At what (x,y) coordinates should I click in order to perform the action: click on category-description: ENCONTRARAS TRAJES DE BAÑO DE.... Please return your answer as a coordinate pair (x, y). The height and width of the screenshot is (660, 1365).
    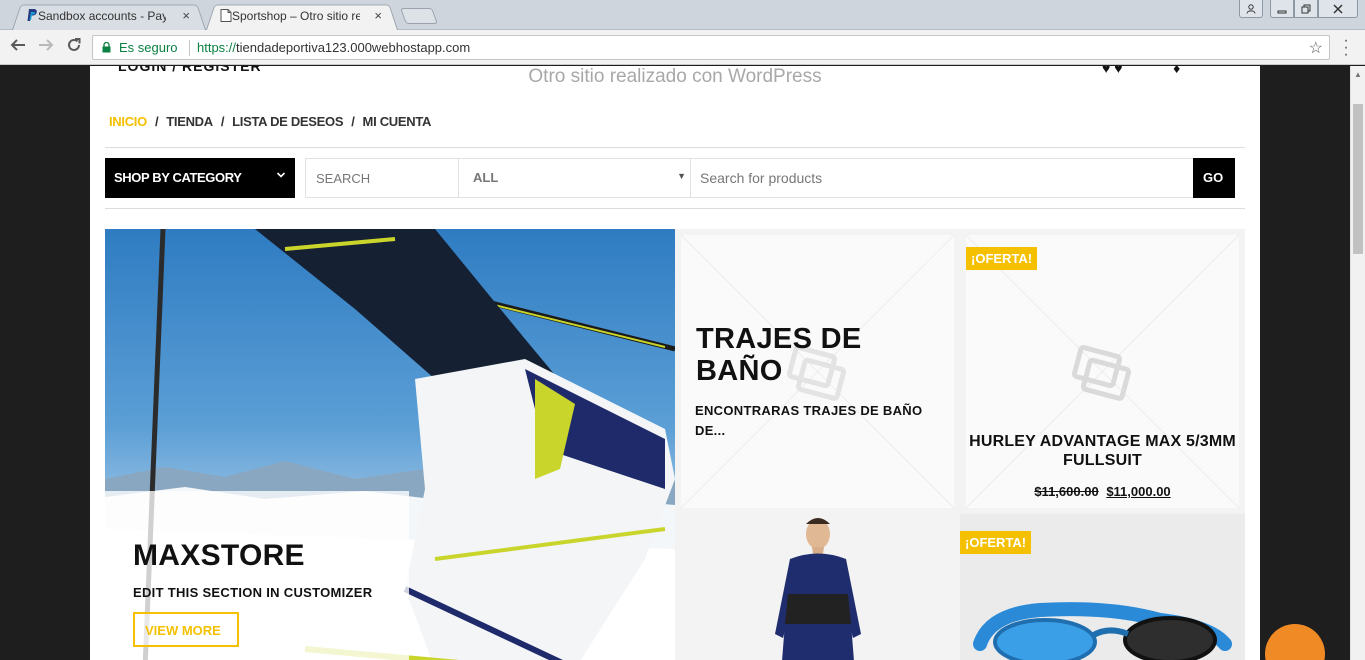
    Looking at the image, I should click on (809, 420).